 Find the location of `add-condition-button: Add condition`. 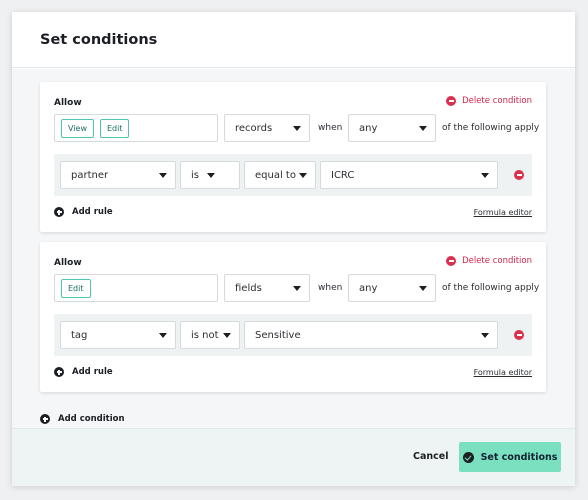

add-condition-button: Add condition is located at coordinates (82, 419).